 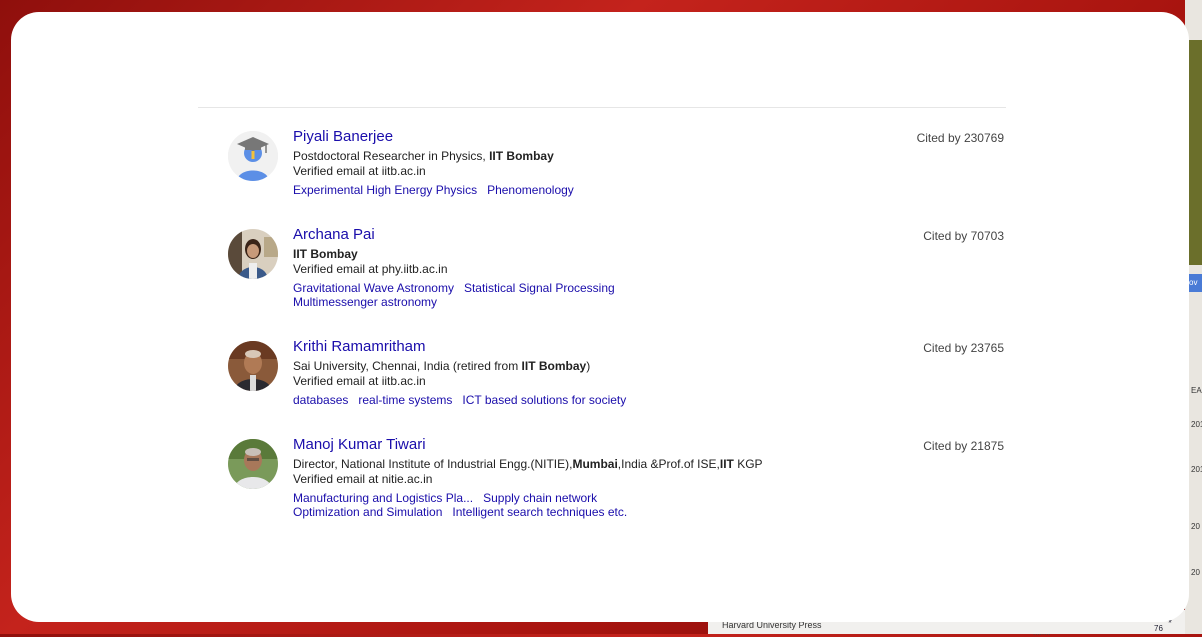 I want to click on background-page-number: 76, so click(x=1158, y=628).